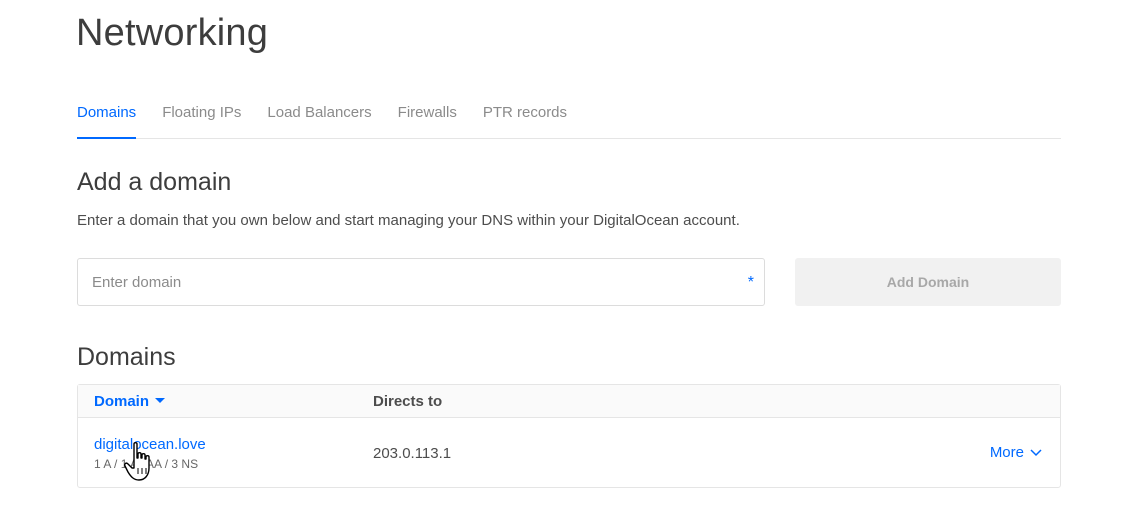 The image size is (1137, 525). Describe the element at coordinates (319, 114) in the screenshot. I see `tab-load-balancers: Load Balancers` at that location.